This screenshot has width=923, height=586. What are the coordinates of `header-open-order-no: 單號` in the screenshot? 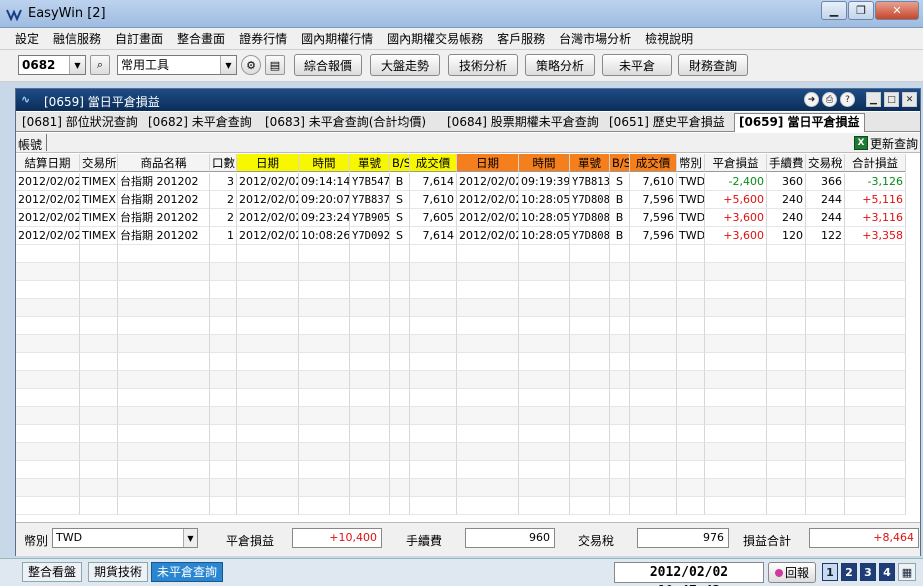 It's located at (370, 163).